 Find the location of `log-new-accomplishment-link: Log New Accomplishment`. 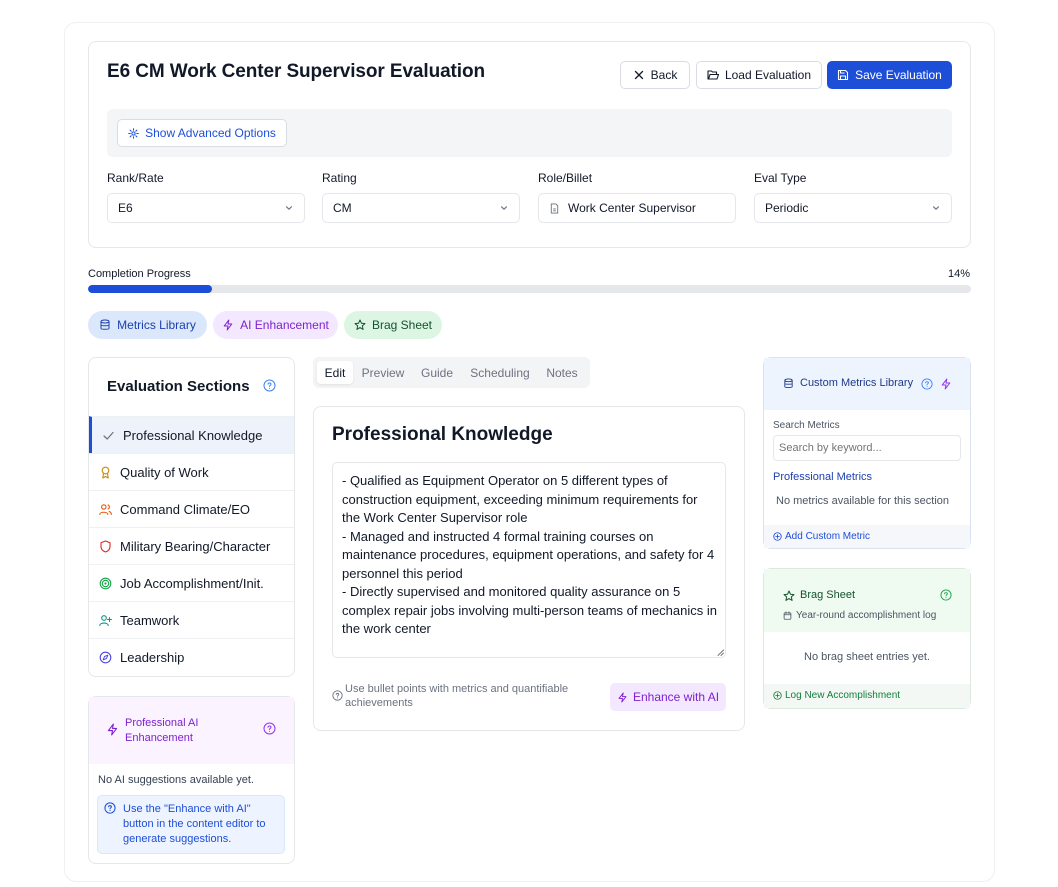

log-new-accomplishment-link: Log New Accomplishment is located at coordinates (836, 695).